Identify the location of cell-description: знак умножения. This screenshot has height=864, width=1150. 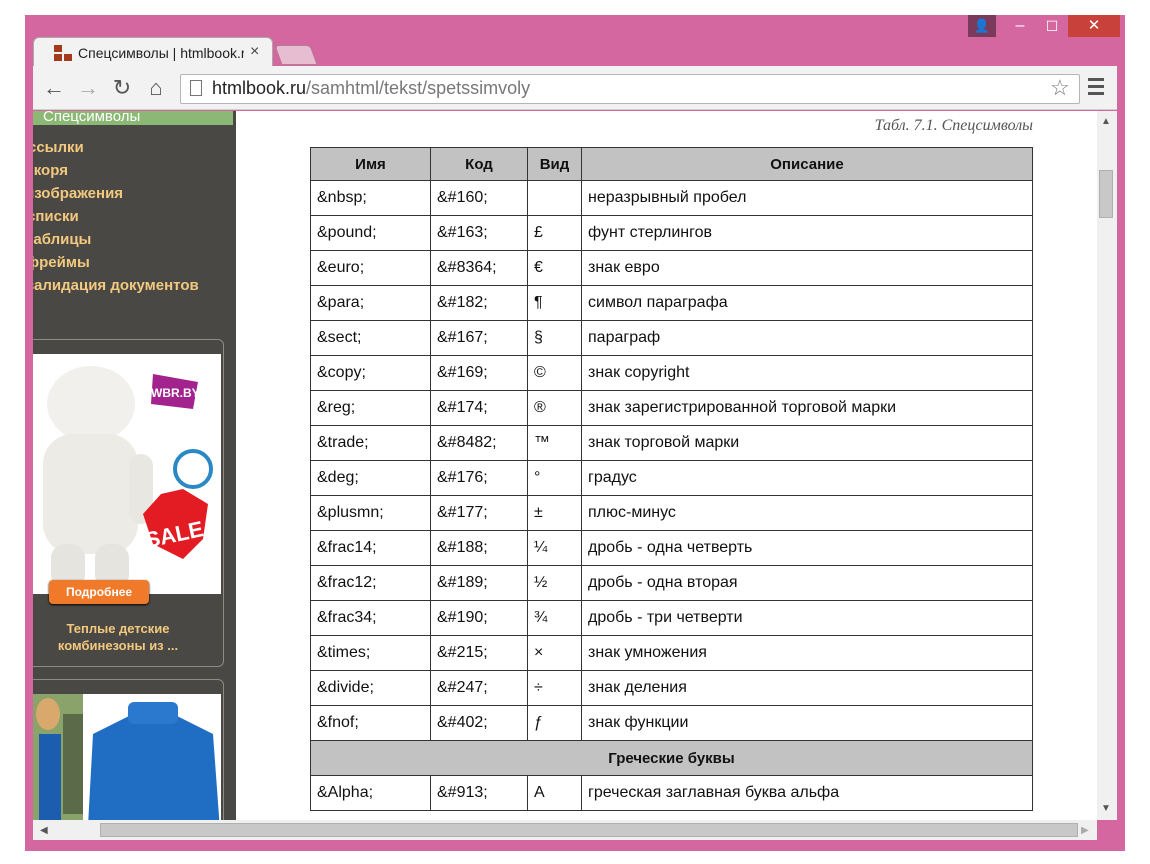
(807, 653).